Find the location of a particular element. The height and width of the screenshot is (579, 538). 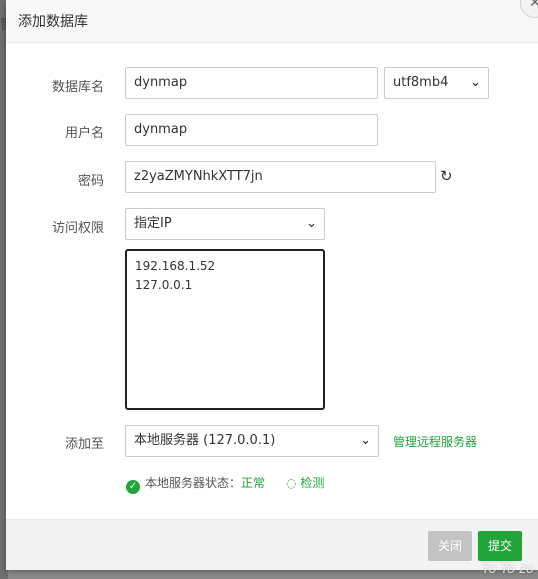

ip-line: 192.168.1.52 is located at coordinates (175, 266).